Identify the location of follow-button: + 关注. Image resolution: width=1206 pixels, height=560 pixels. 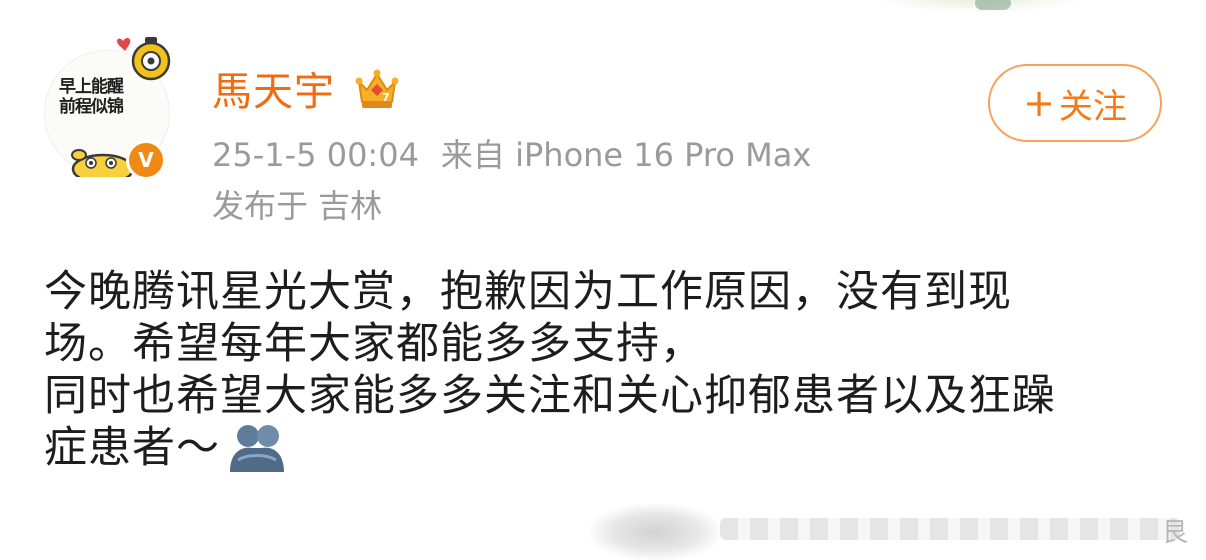
(1075, 103).